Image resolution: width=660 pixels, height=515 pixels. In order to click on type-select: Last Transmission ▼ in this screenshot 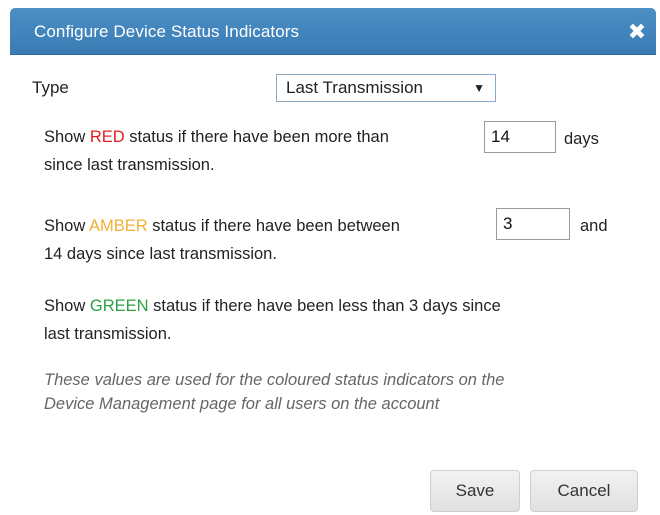, I will do `click(386, 88)`.